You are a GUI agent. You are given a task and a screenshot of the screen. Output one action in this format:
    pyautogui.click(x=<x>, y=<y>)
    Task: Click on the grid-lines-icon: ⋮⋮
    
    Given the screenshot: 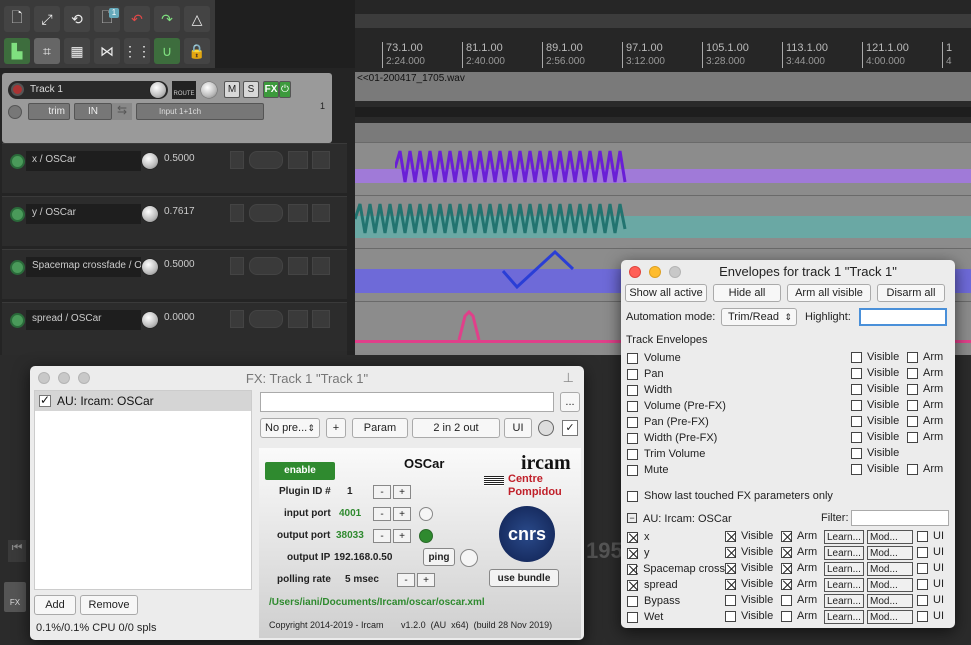 What is the action you would take?
    pyautogui.click(x=137, y=51)
    